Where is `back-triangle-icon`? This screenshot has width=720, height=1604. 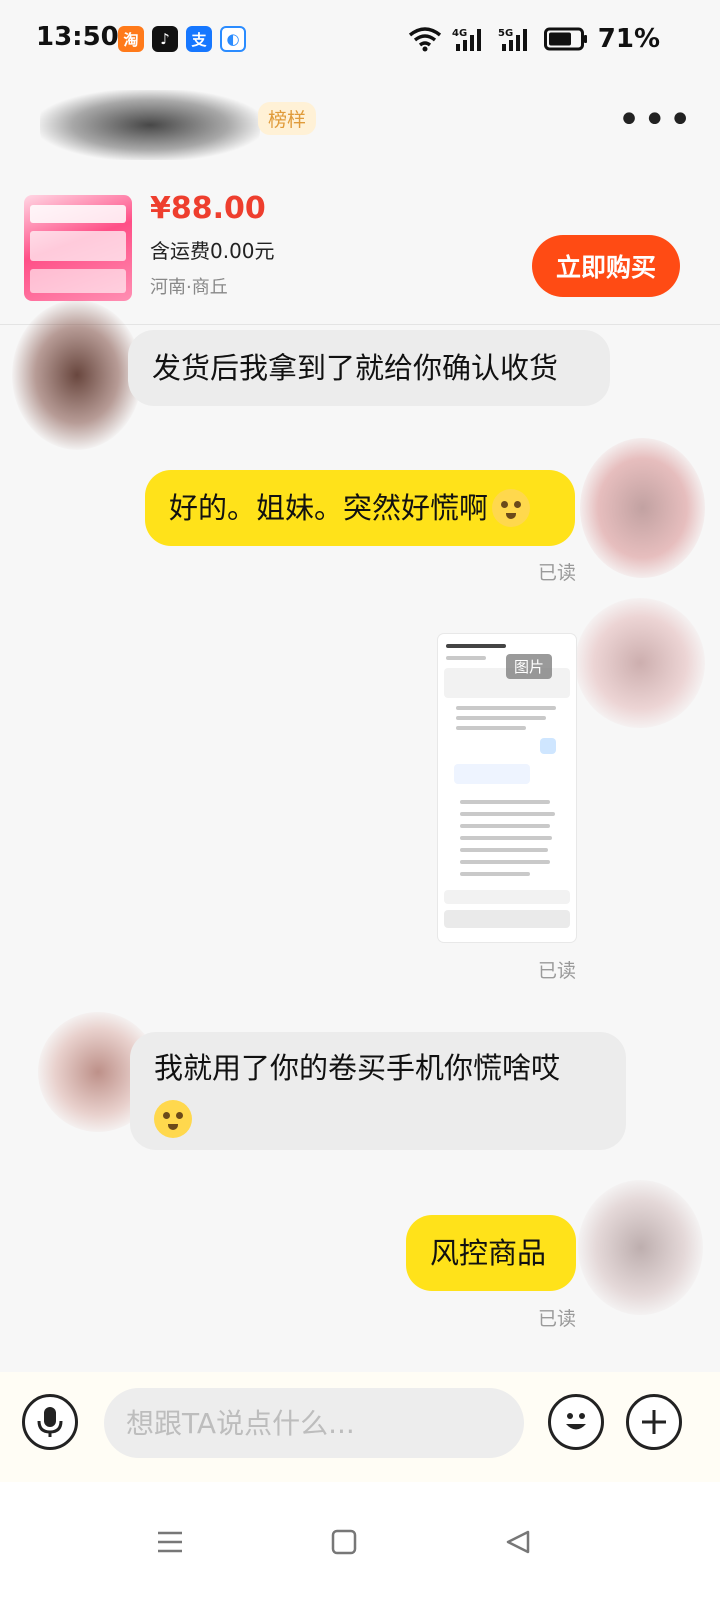 back-triangle-icon is located at coordinates (518, 1542).